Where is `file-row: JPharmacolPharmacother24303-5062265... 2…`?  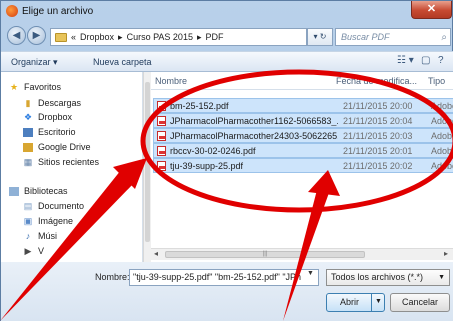
file-row: JPharmacolPharmacother24303-5062265... 2… is located at coordinates (303, 135).